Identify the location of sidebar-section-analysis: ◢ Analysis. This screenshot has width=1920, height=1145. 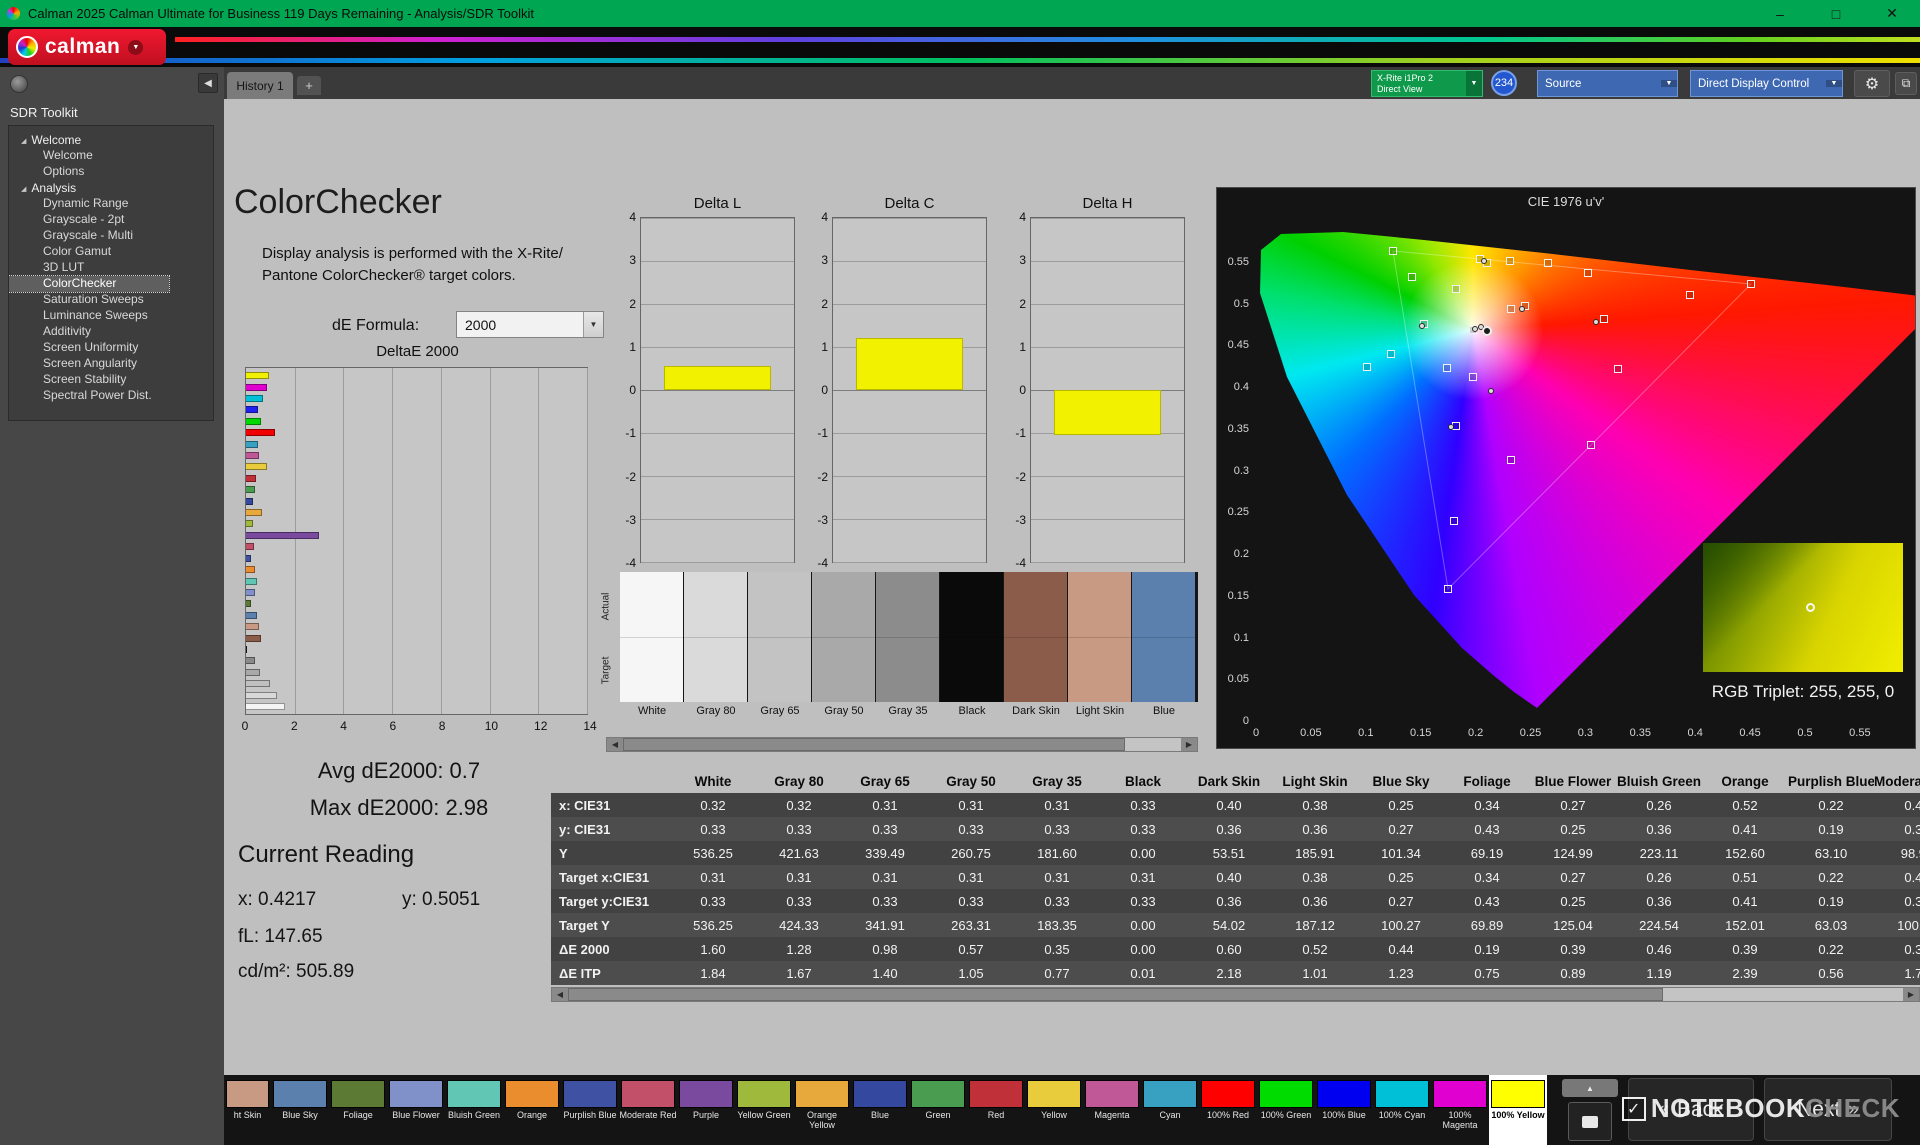
(111, 188).